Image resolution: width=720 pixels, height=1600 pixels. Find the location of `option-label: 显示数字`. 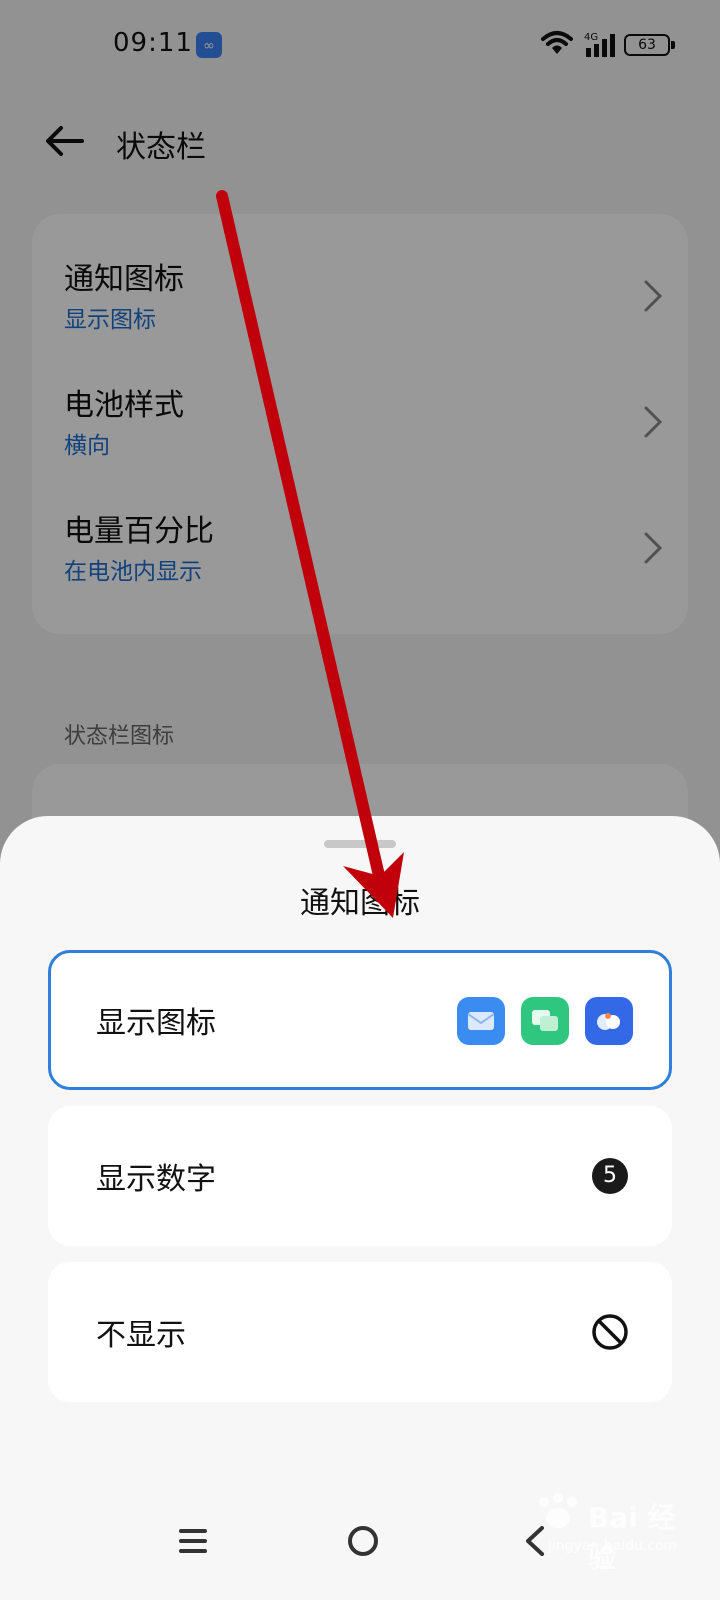

option-label: 显示数字 is located at coordinates (156, 1179).